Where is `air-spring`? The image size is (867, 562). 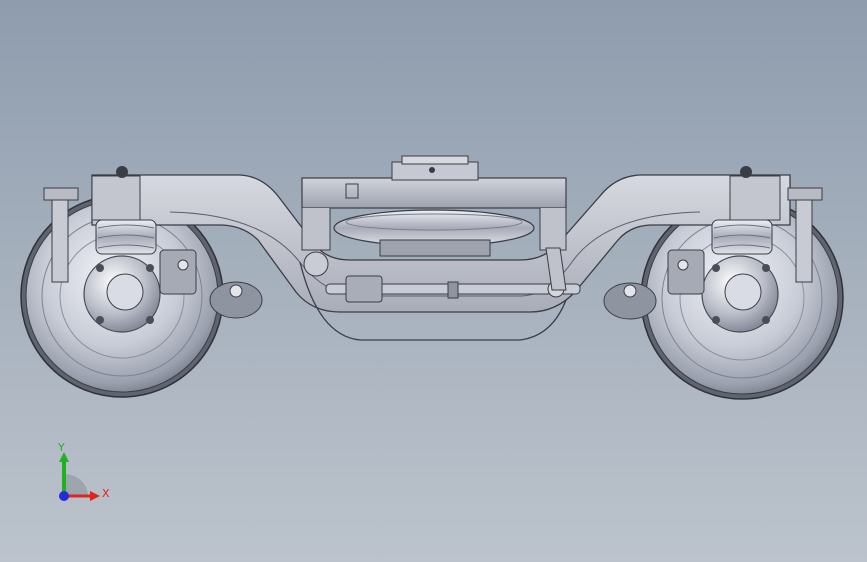 air-spring is located at coordinates (434, 233).